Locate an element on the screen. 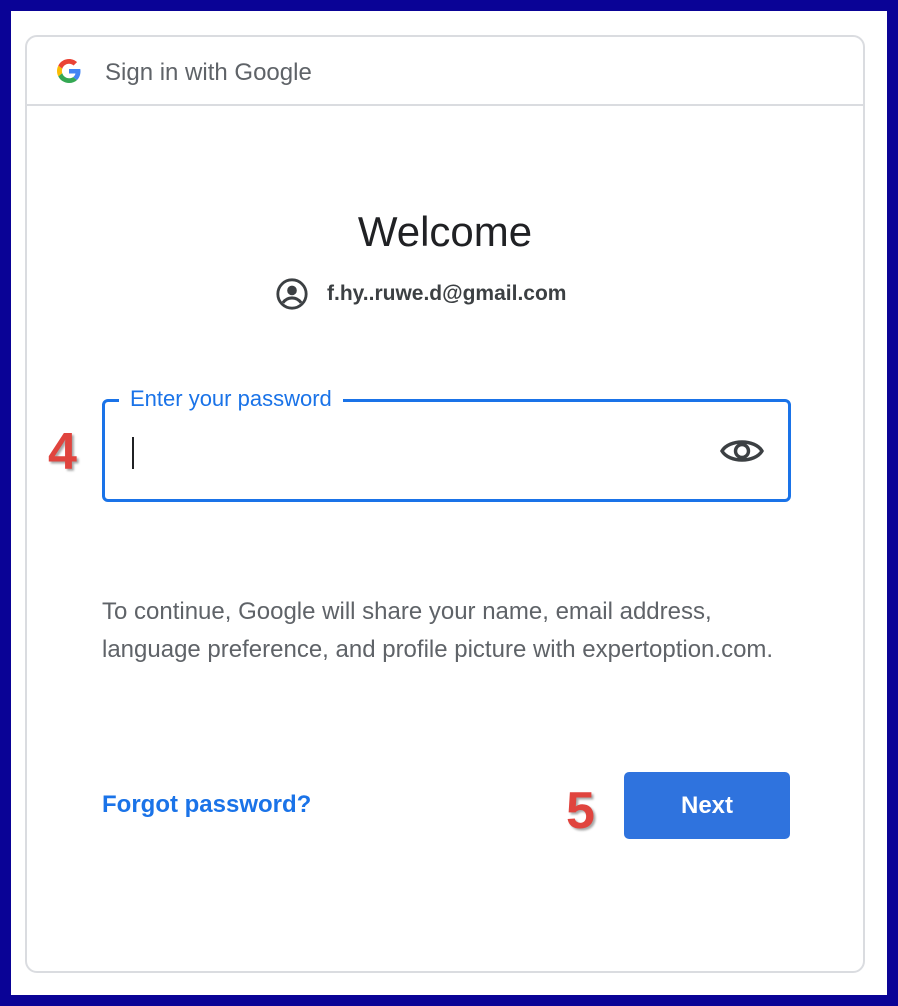 This screenshot has height=1006, width=898. header-title: Sign in with Google is located at coordinates (208, 72).